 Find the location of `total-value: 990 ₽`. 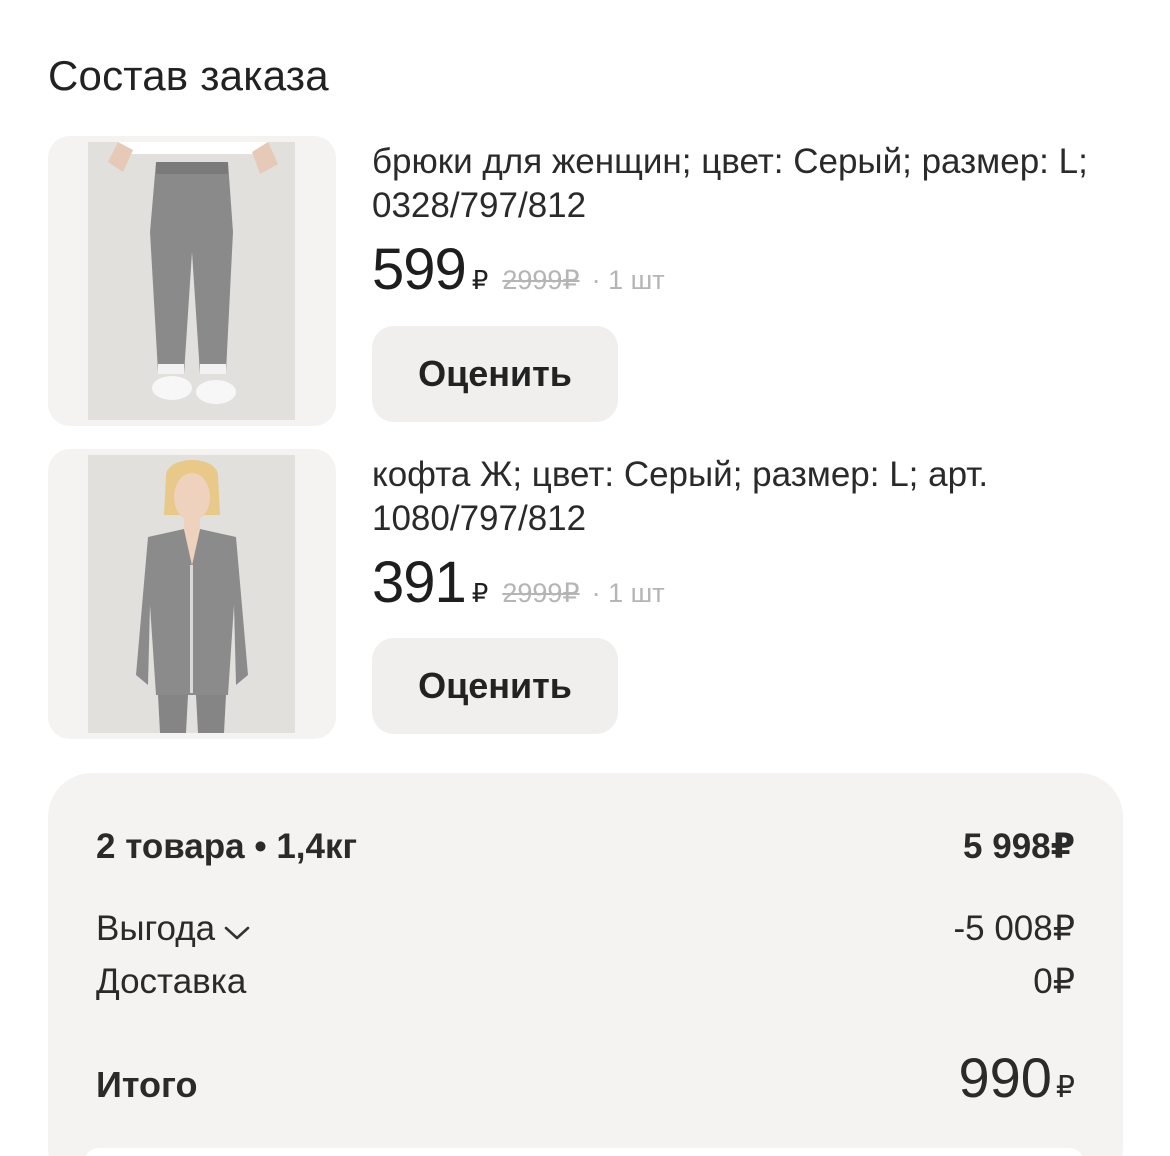

total-value: 990 ₽ is located at coordinates (1016, 1077).